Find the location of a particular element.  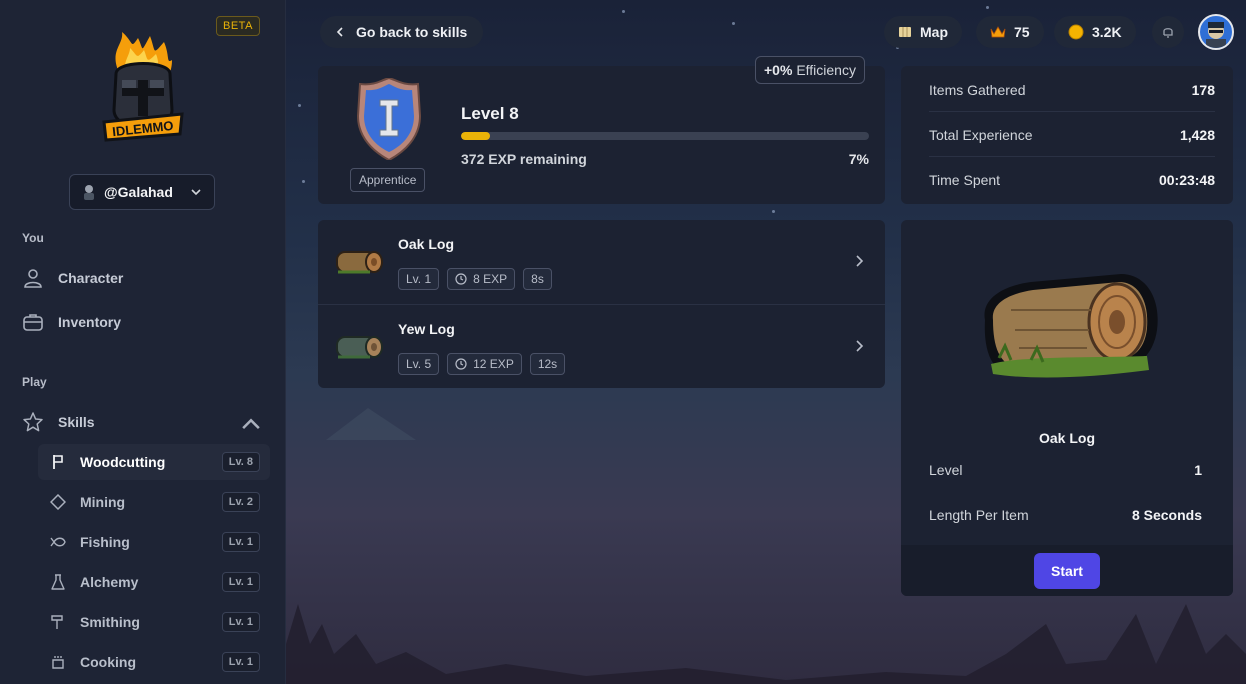

gold-coin-icon is located at coordinates (1076, 32).